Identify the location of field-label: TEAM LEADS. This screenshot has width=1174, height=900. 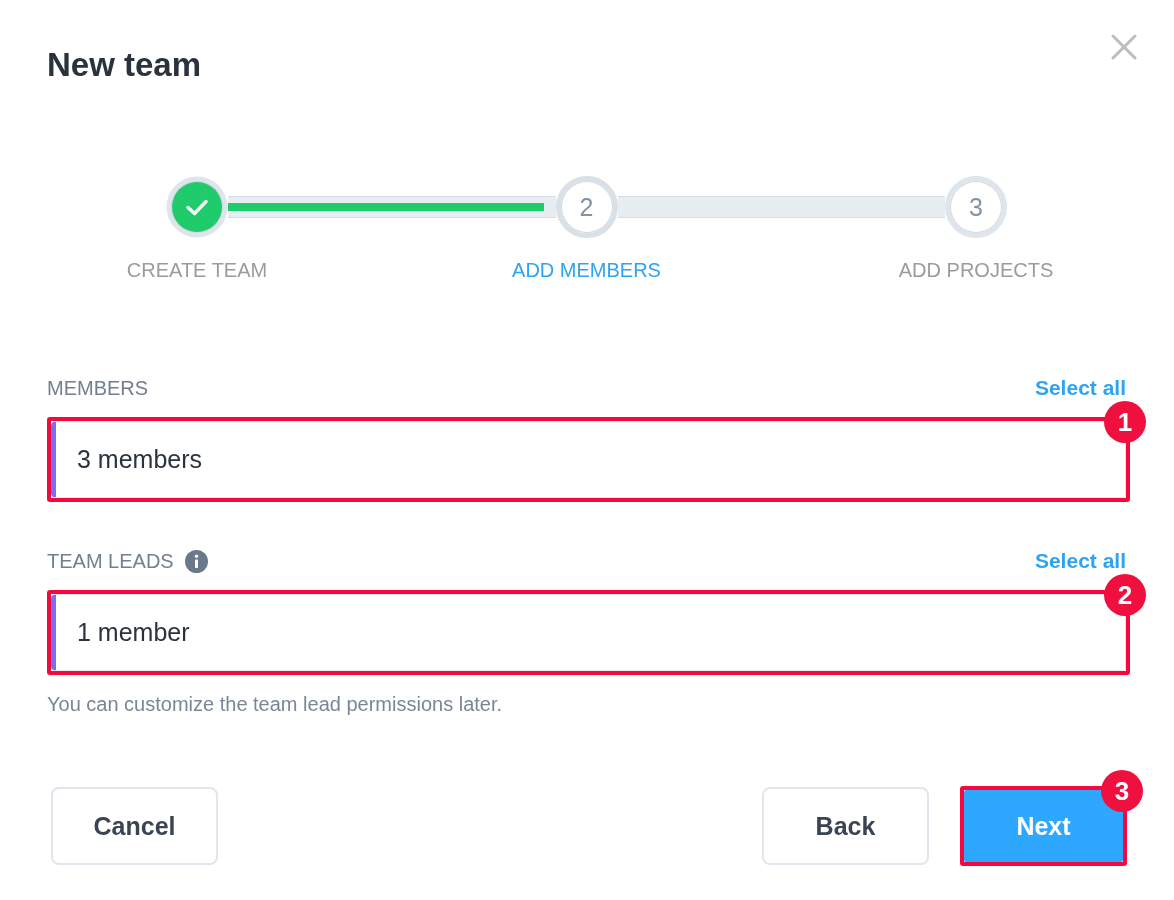
(110, 561).